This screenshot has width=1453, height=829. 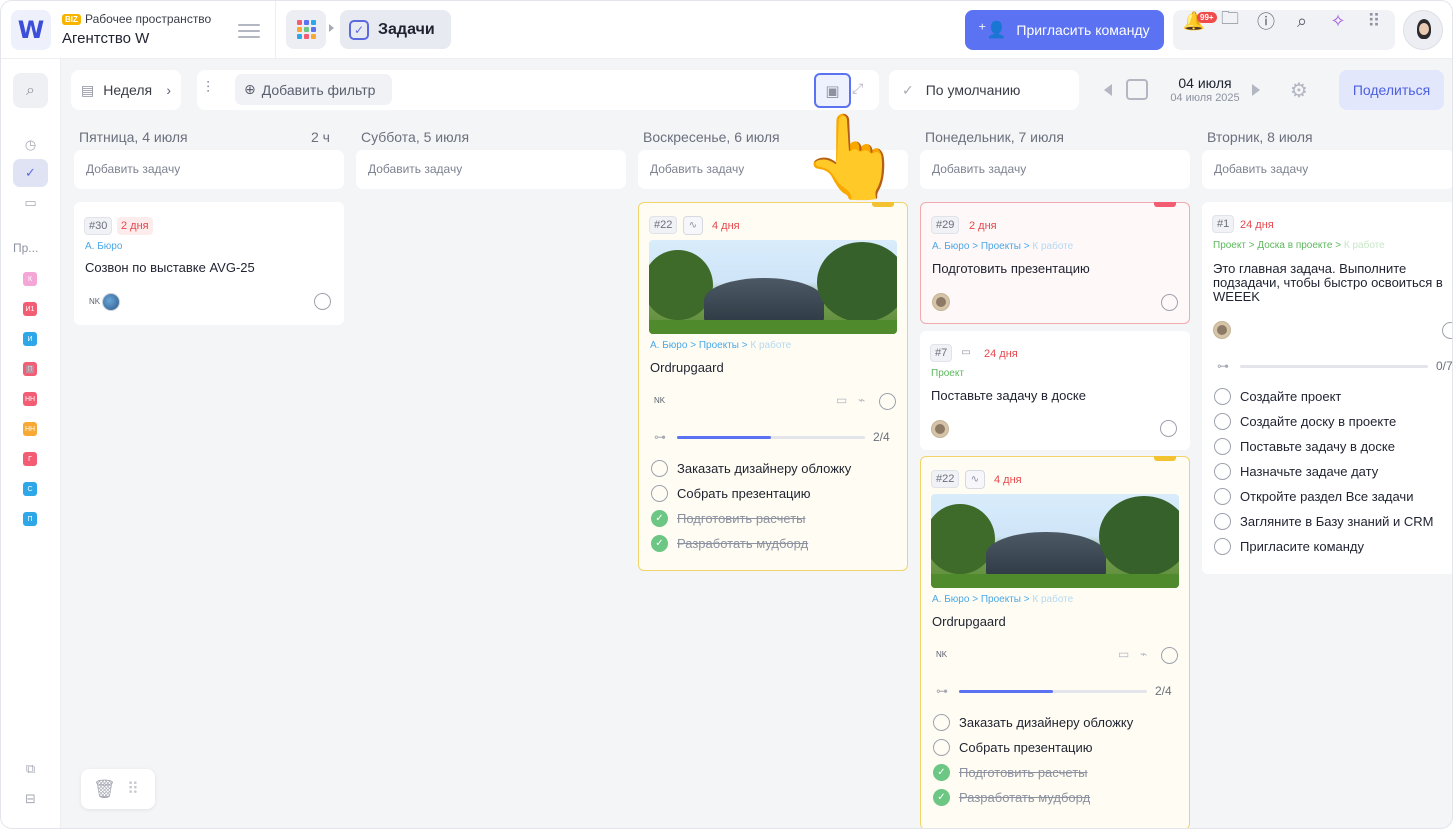 What do you see at coordinates (1205, 83) in the screenshot?
I see `current-date: 04 июля` at bounding box center [1205, 83].